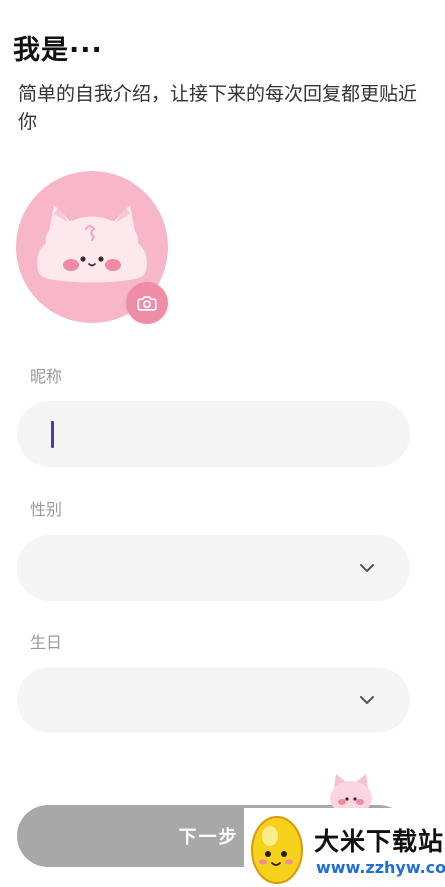 The image size is (445, 887). Describe the element at coordinates (379, 841) in the screenshot. I see `watermark-title: 大米下载站` at that location.